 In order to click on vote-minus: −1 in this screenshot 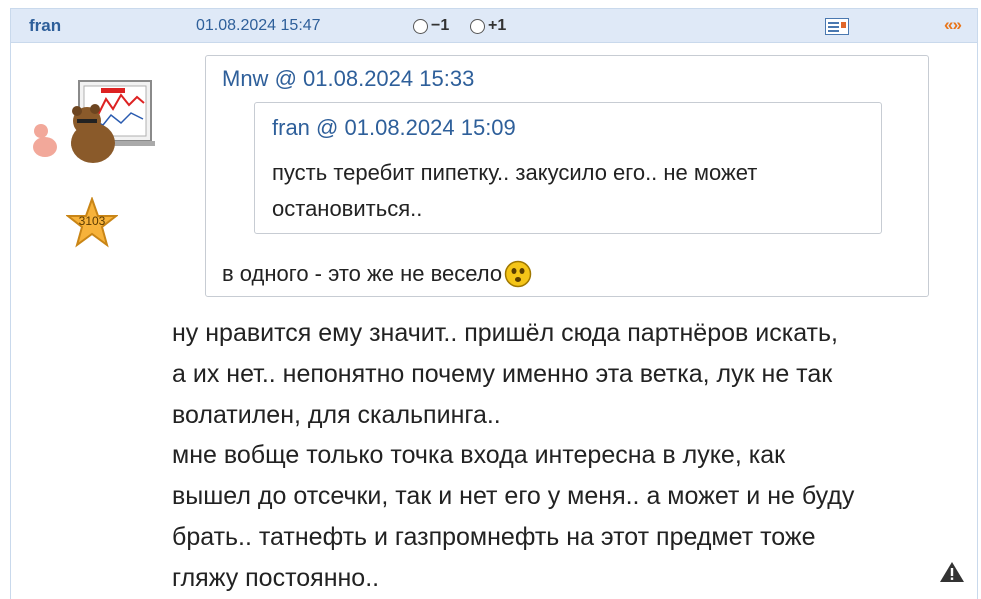, I will do `click(431, 26)`.